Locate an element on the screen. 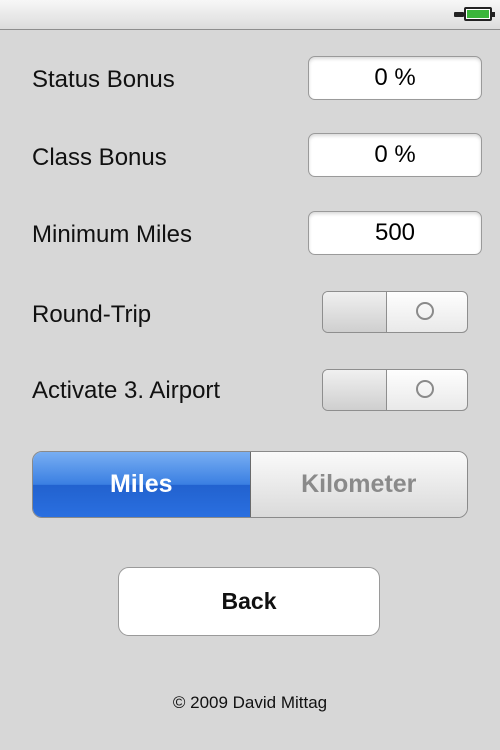  back-button: Back is located at coordinates (249, 601).